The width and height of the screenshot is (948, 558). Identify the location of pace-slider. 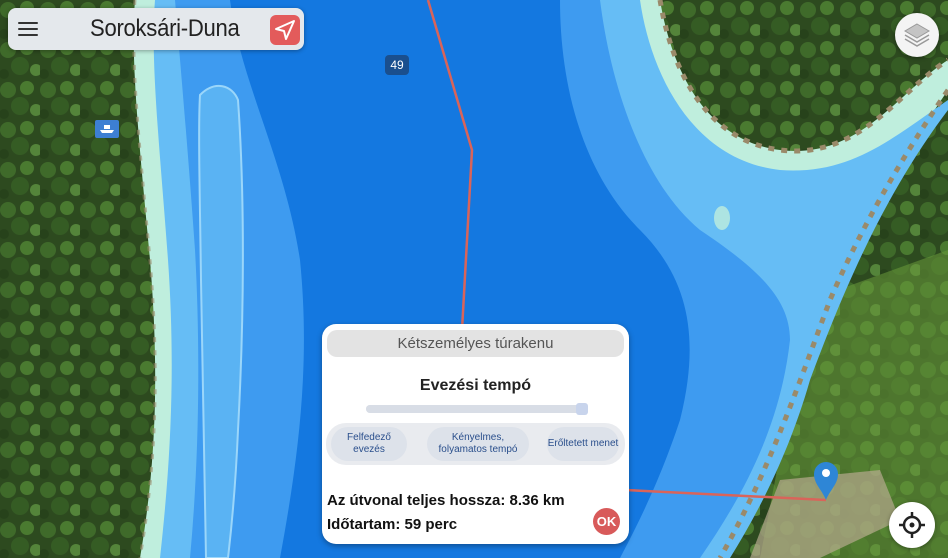
(477, 409).